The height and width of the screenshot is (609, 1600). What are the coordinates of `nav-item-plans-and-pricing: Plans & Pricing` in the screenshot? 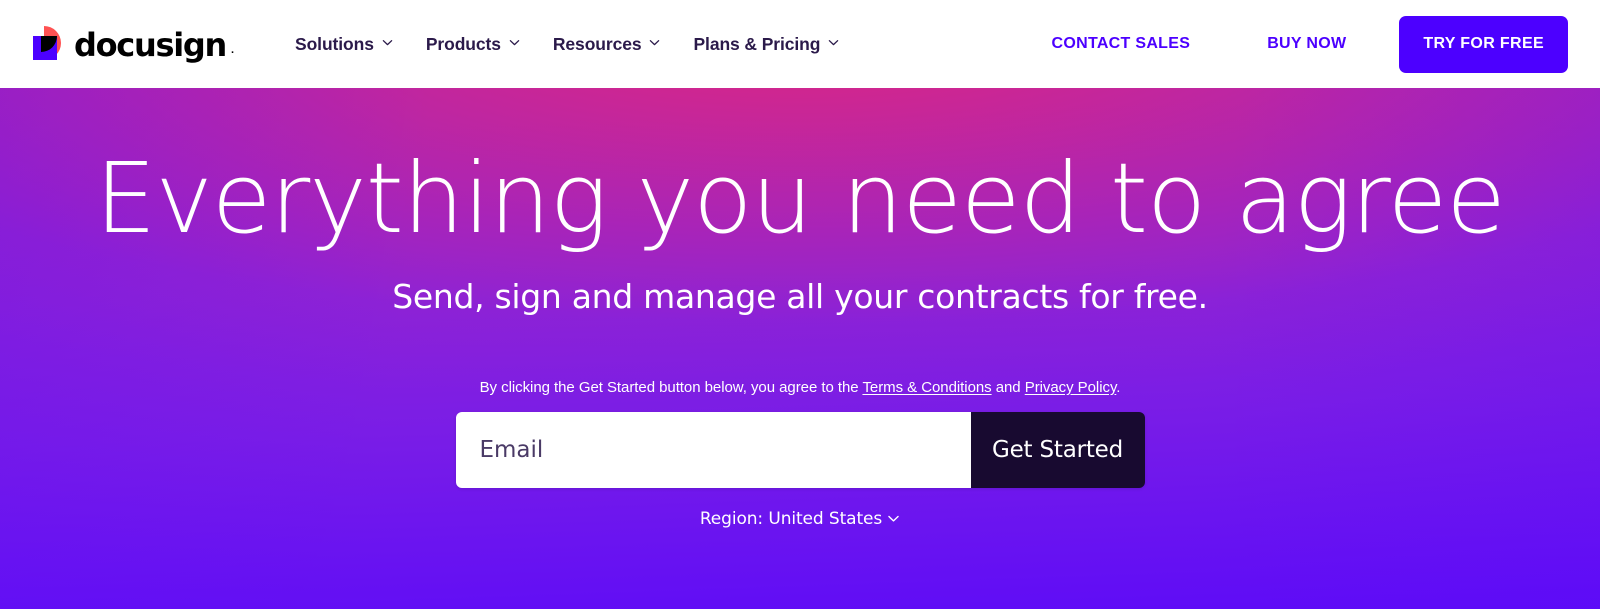 It's located at (766, 44).